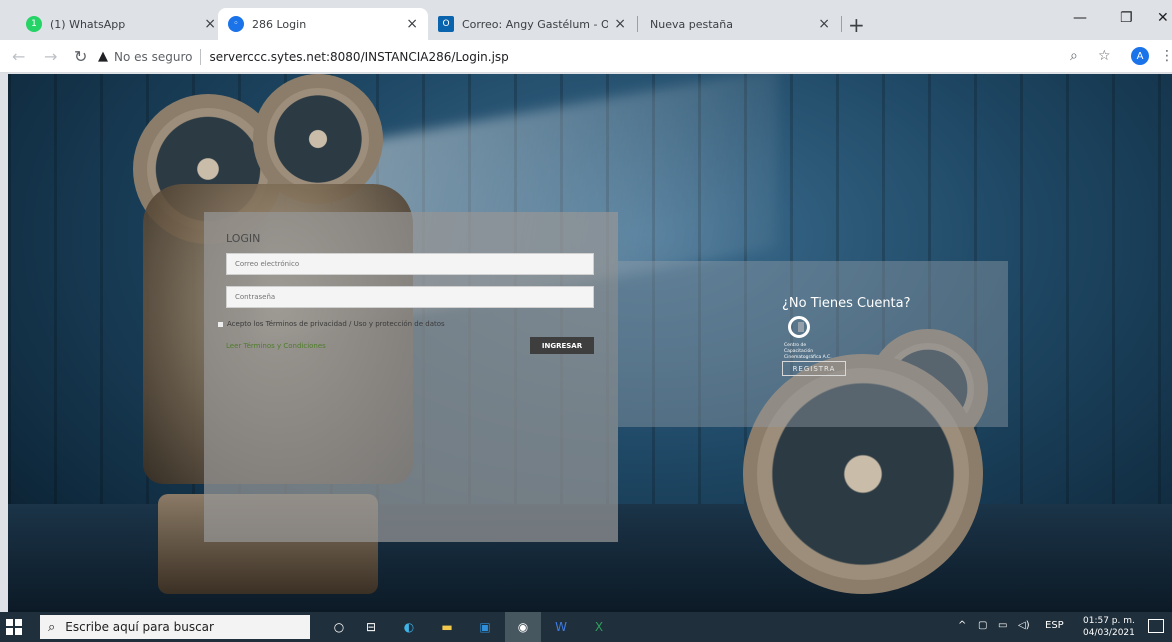 Image resolution: width=1172 pixels, height=642 pixels. What do you see at coordinates (80, 56) in the screenshot?
I see `reload-icon: ↻` at bounding box center [80, 56].